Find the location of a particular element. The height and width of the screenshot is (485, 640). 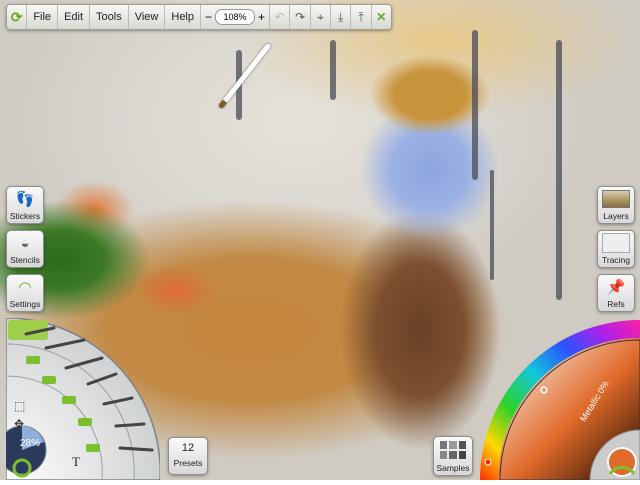

zoom-control: − 108% + is located at coordinates (234, 17).